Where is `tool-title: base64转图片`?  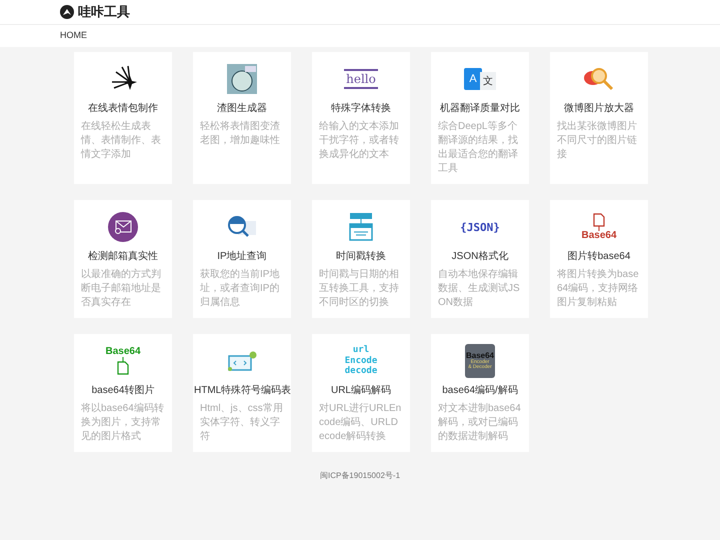 tool-title: base64转图片 is located at coordinates (123, 391).